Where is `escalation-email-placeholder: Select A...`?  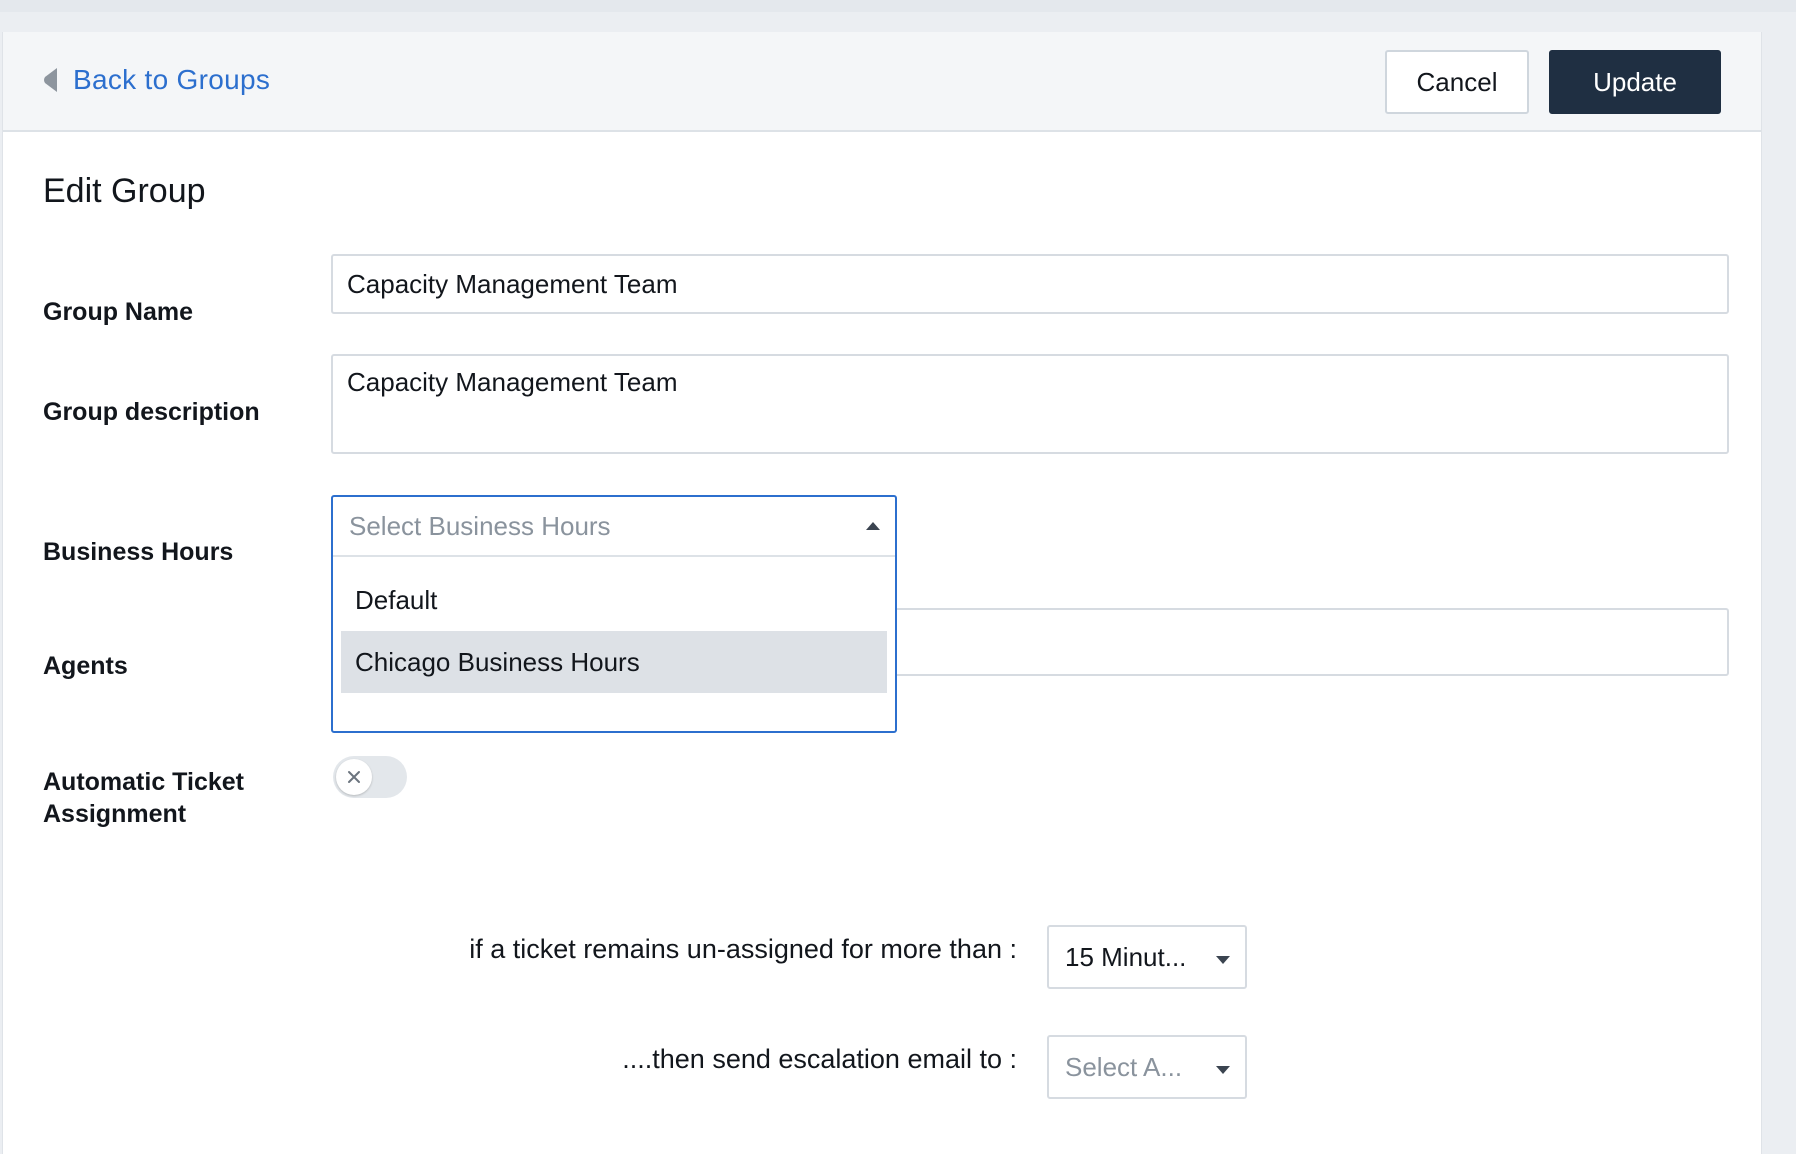 escalation-email-placeholder: Select A... is located at coordinates (1124, 1066).